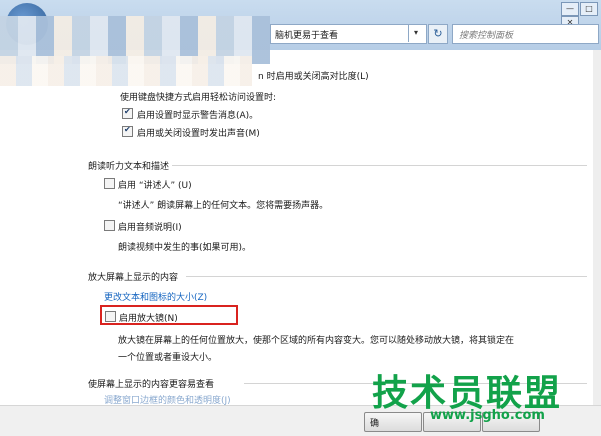 The image size is (601, 436). I want to click on scrollbar, so click(597, 227).